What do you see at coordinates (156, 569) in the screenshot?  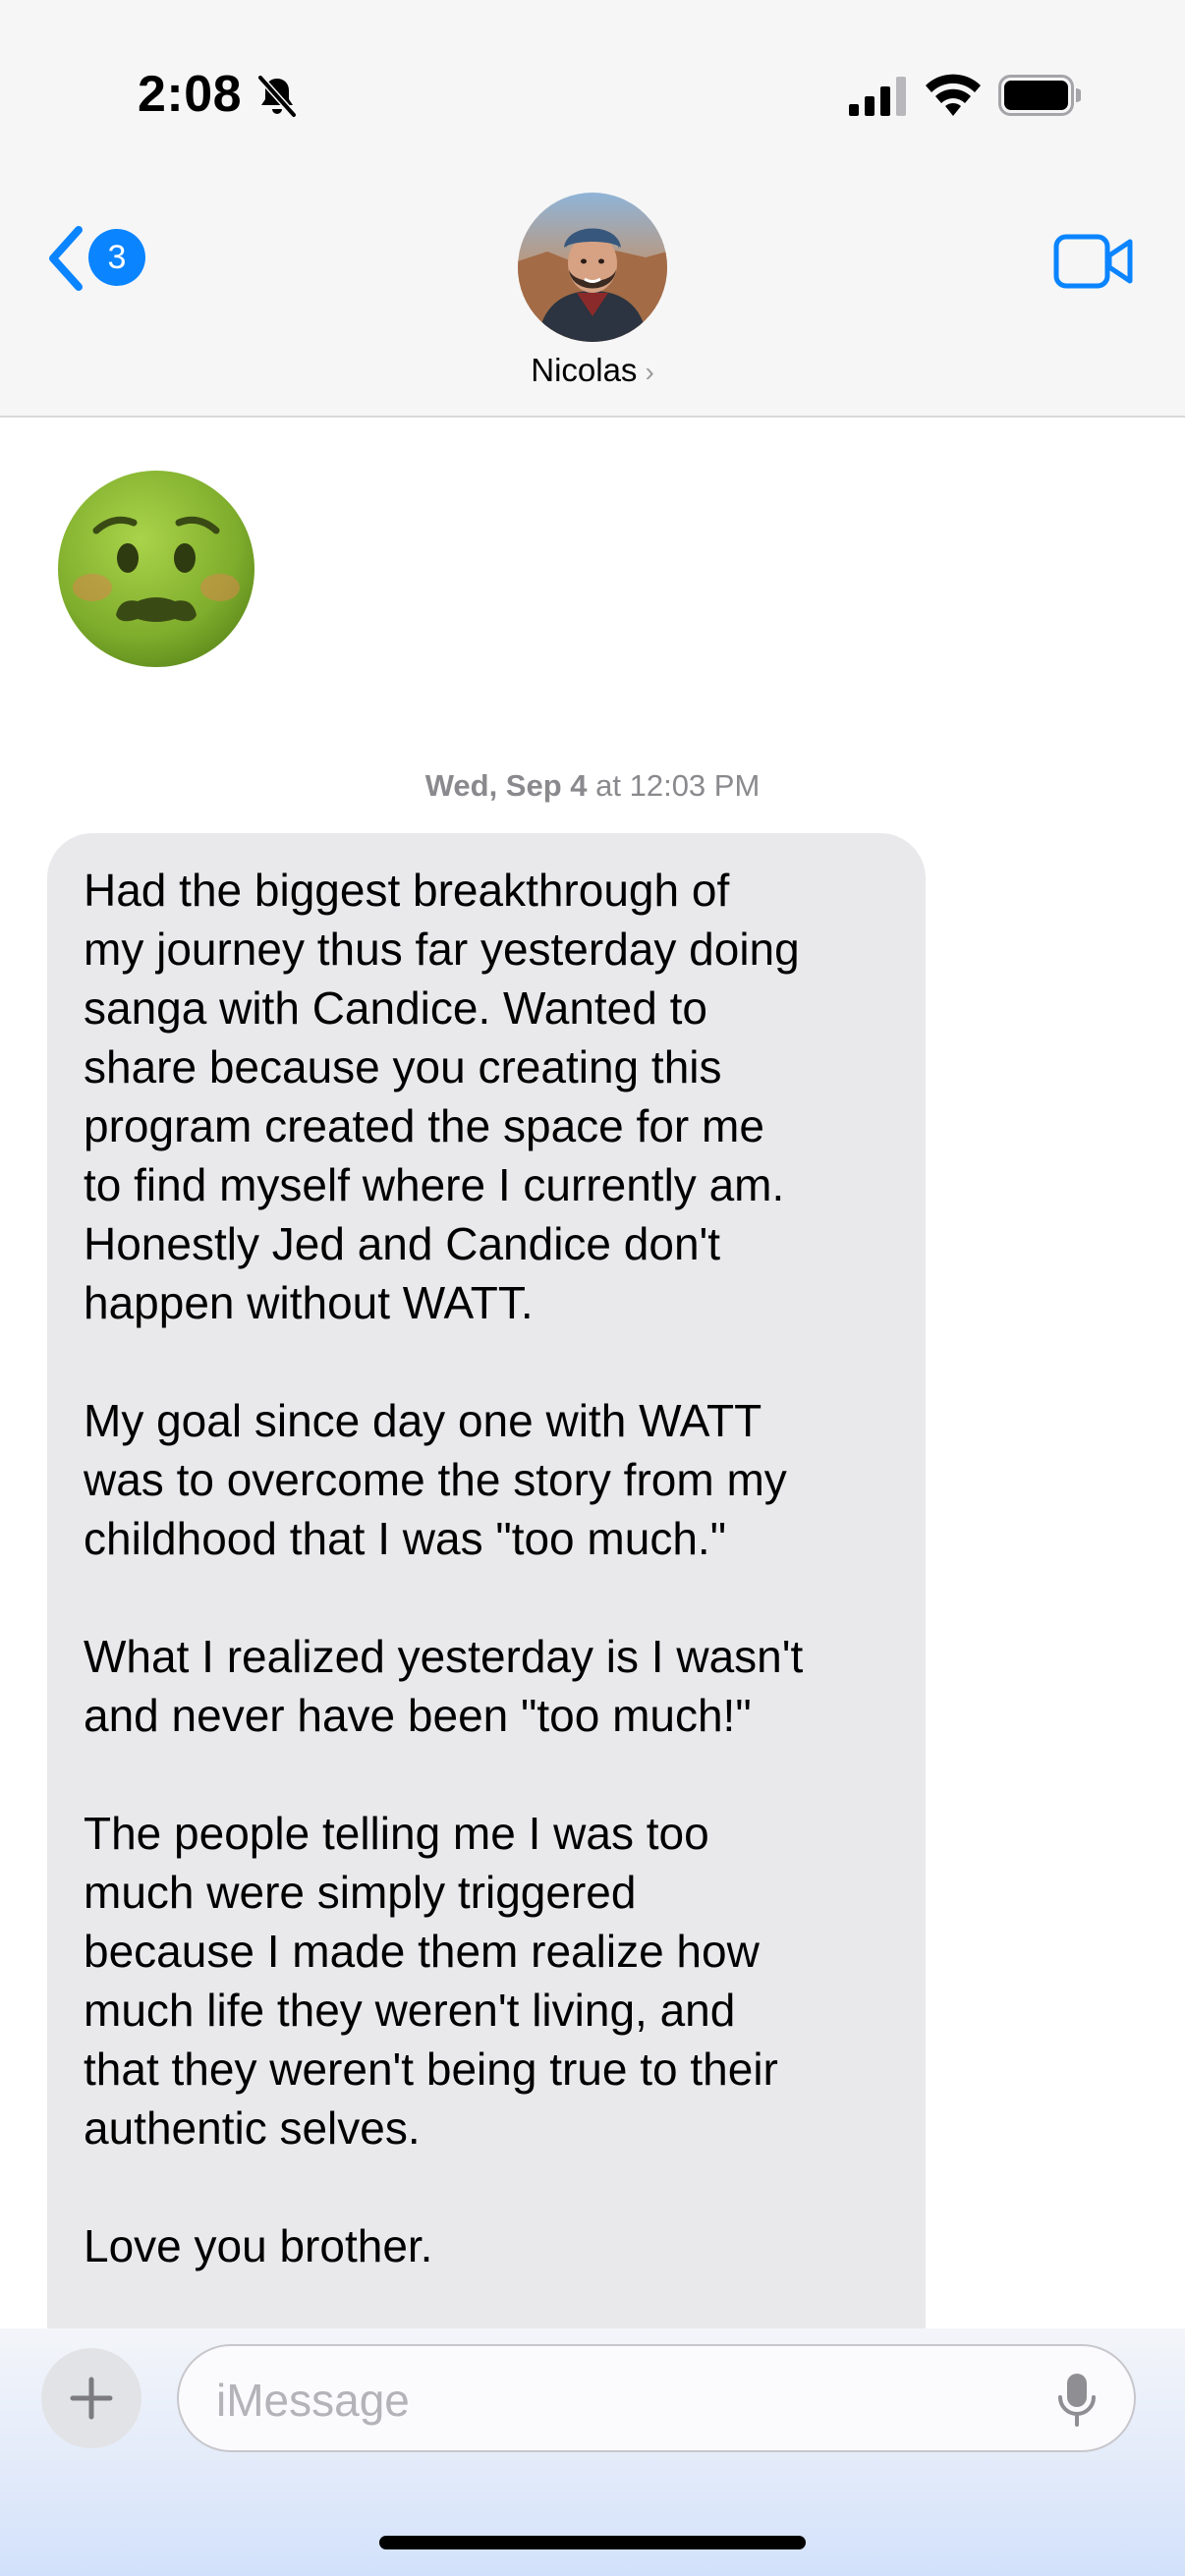 I see `nauseated-face-emoji-icon` at bounding box center [156, 569].